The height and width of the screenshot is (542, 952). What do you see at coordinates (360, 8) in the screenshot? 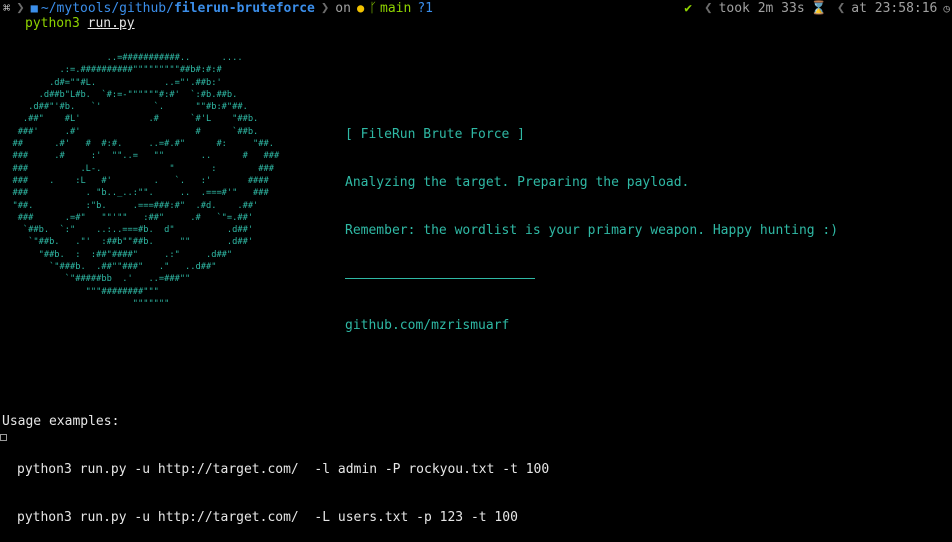
I see `github-icon: ●` at bounding box center [360, 8].